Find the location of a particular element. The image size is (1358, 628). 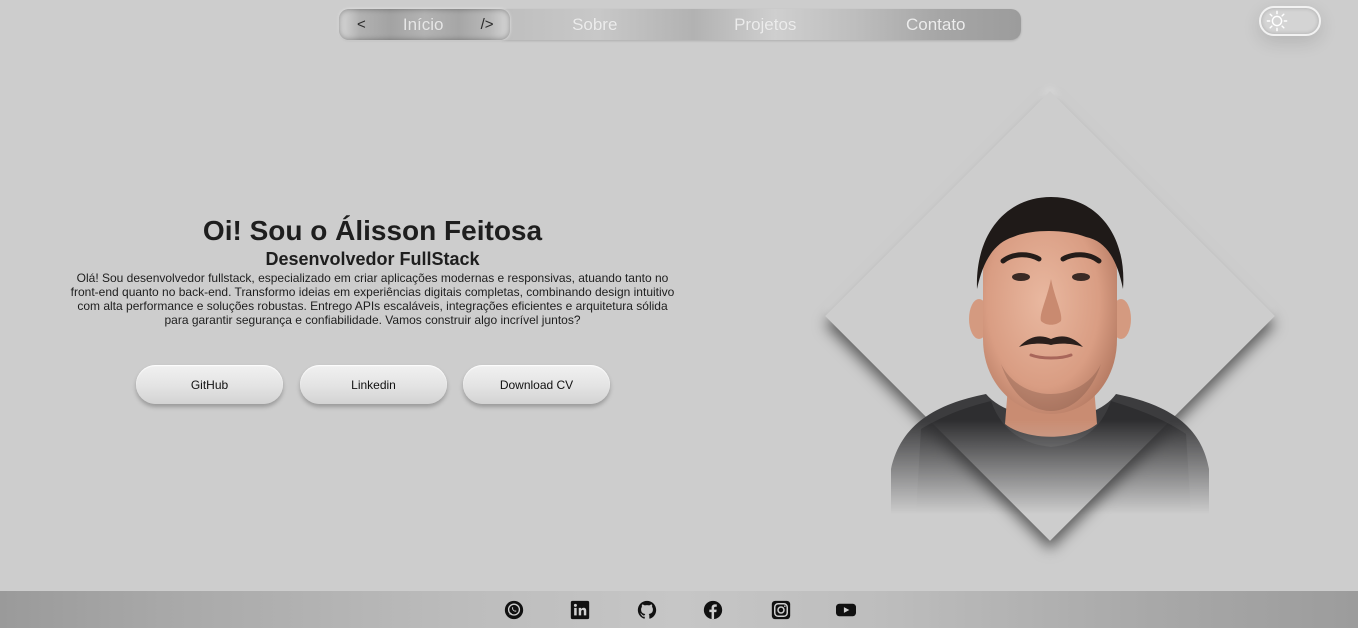

sun-icon is located at coordinates (1277, 21).